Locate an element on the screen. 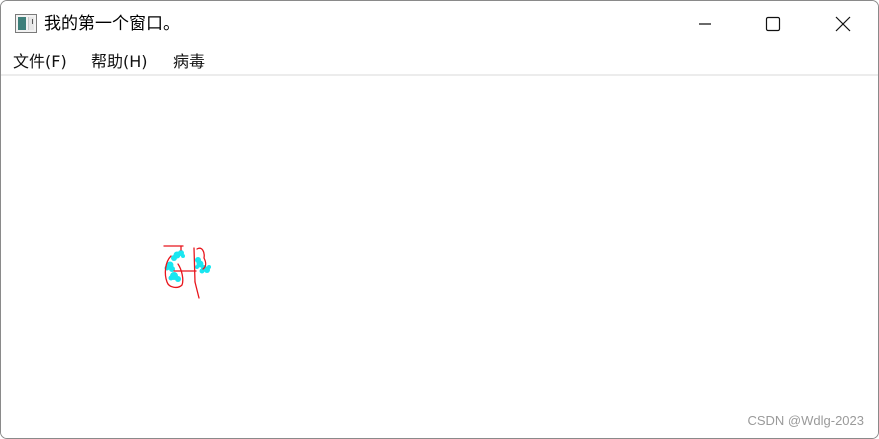 This screenshot has width=879, height=439. minimize-icon is located at coordinates (705, 24).